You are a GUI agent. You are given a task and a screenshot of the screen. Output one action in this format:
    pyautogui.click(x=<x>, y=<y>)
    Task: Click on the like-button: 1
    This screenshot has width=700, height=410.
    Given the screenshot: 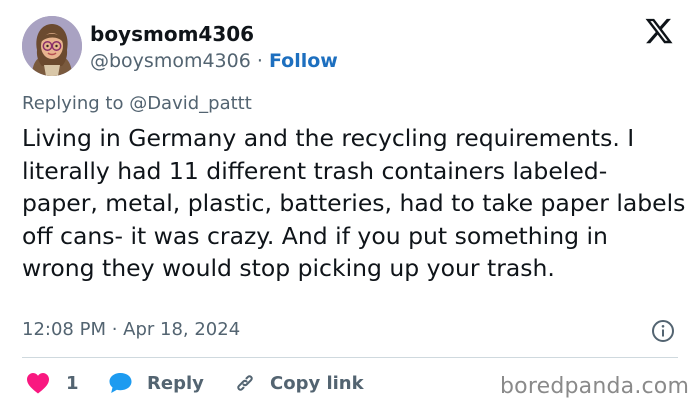 What is the action you would take?
    pyautogui.click(x=52, y=383)
    